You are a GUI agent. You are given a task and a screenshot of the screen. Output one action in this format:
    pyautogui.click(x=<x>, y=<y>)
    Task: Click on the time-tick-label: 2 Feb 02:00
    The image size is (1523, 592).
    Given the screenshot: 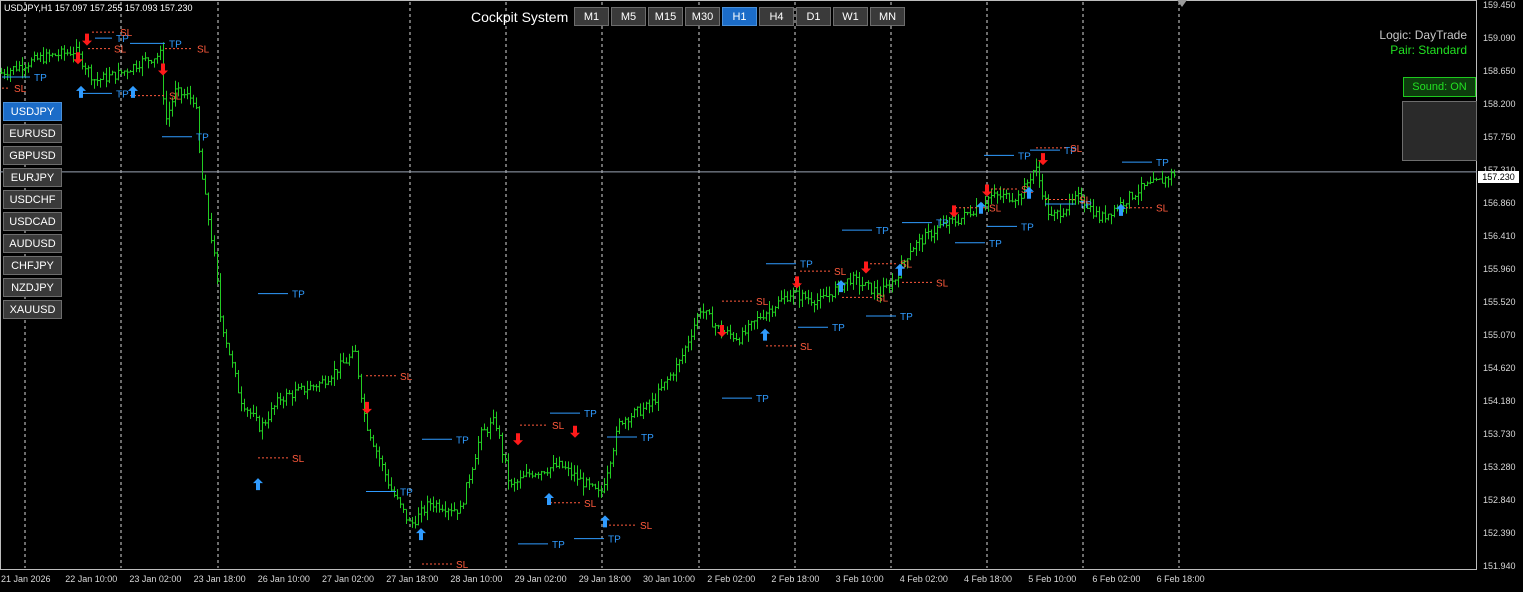 What is the action you would take?
    pyautogui.click(x=731, y=579)
    